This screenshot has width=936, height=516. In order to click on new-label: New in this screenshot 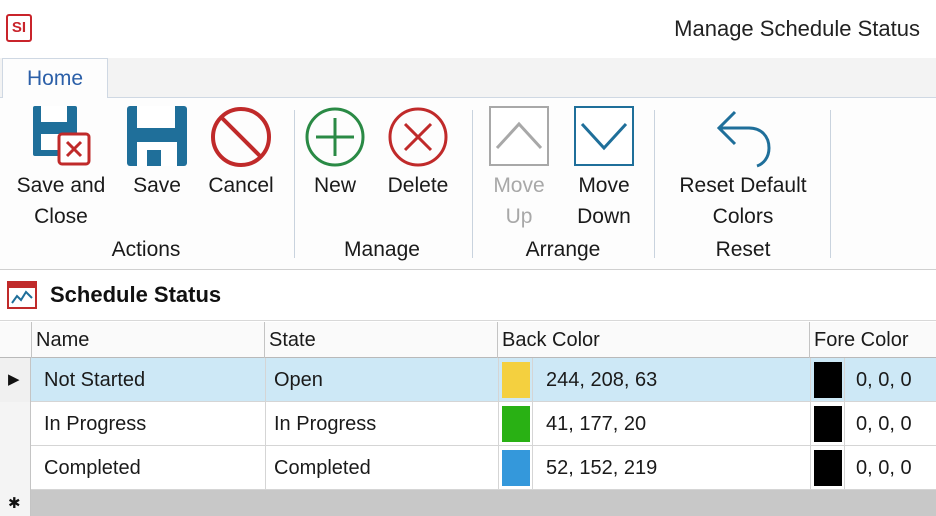, I will do `click(334, 185)`.